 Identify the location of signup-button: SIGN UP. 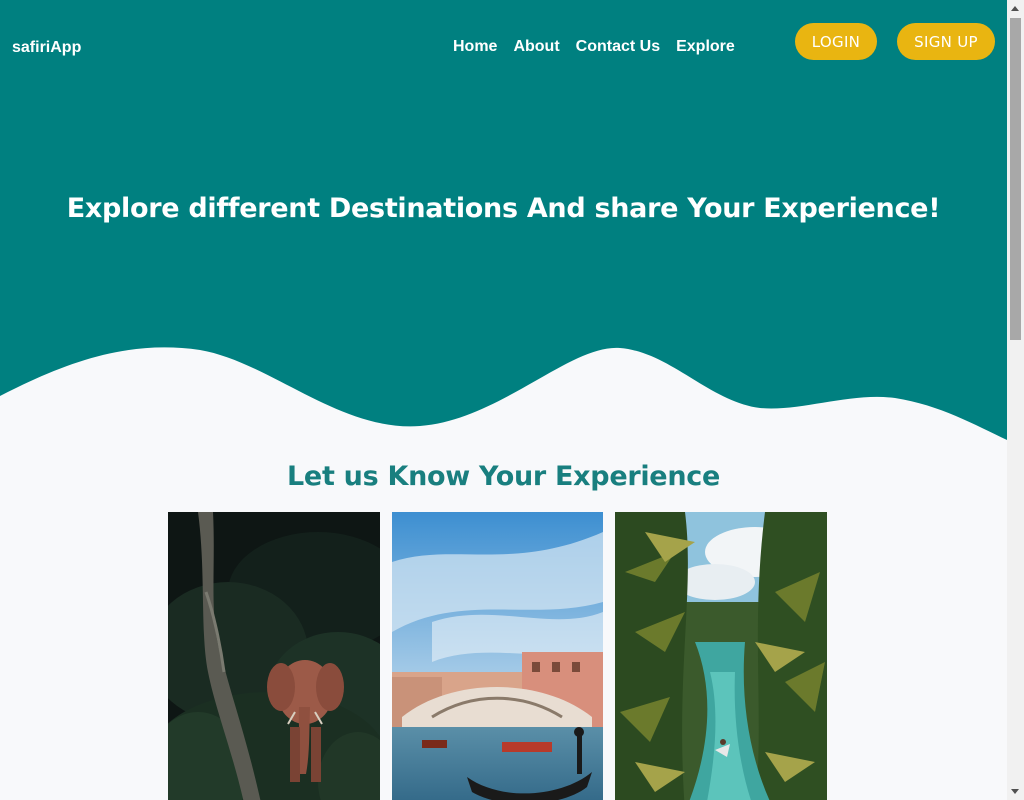
(946, 41).